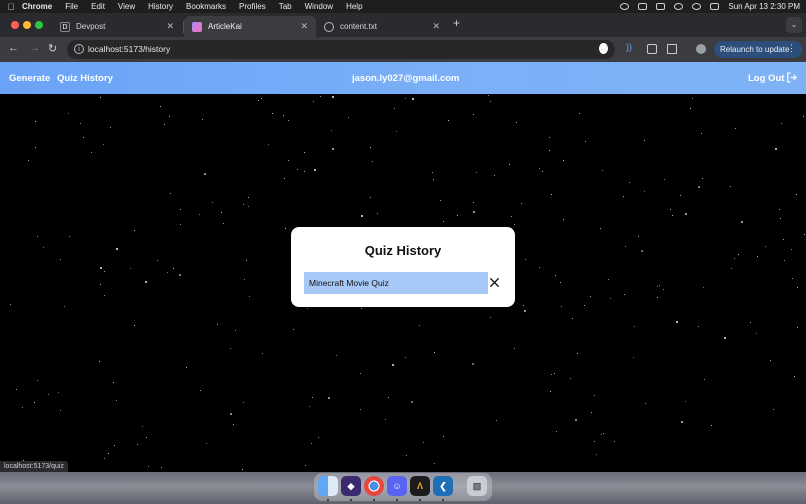 The image size is (806, 504). What do you see at coordinates (39, 25) in the screenshot?
I see `window-zoom-button` at bounding box center [39, 25].